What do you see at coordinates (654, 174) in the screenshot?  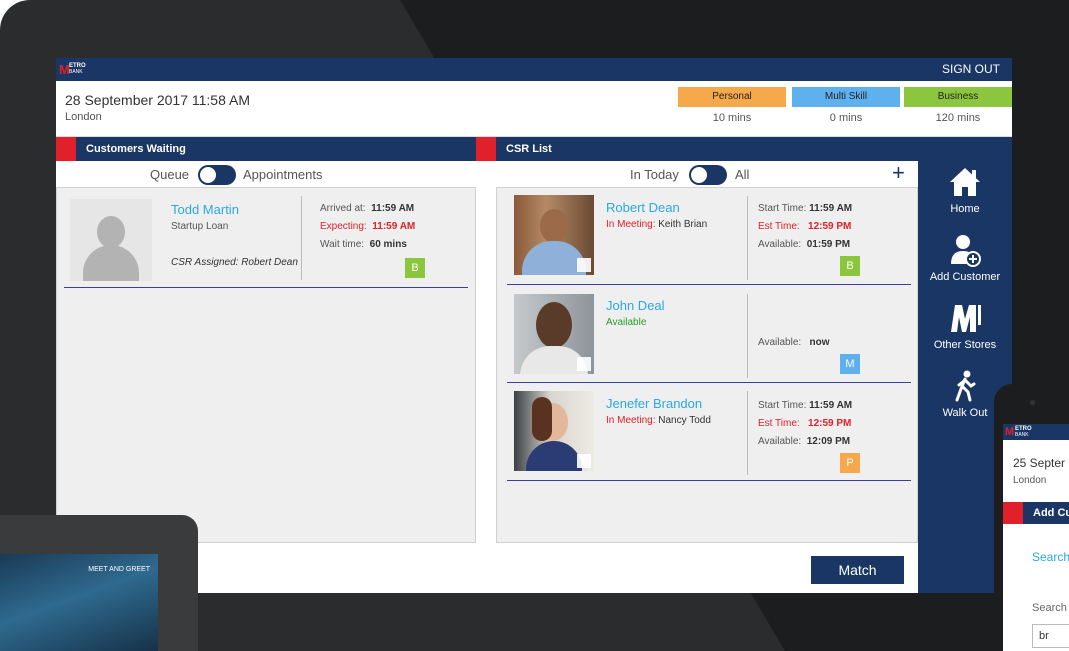 I see `toggle-label-in-today: In Today` at bounding box center [654, 174].